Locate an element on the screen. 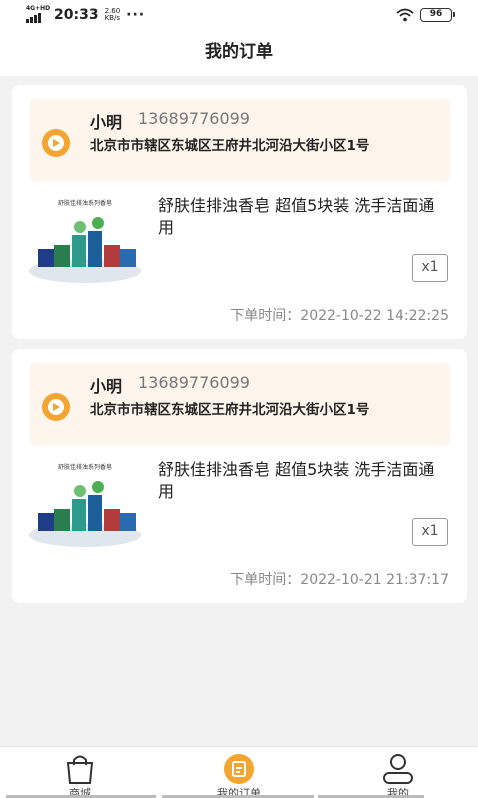 Image resolution: width=478 pixels, height=798 pixels. more-notifications-icon: ··· is located at coordinates (136, 15).